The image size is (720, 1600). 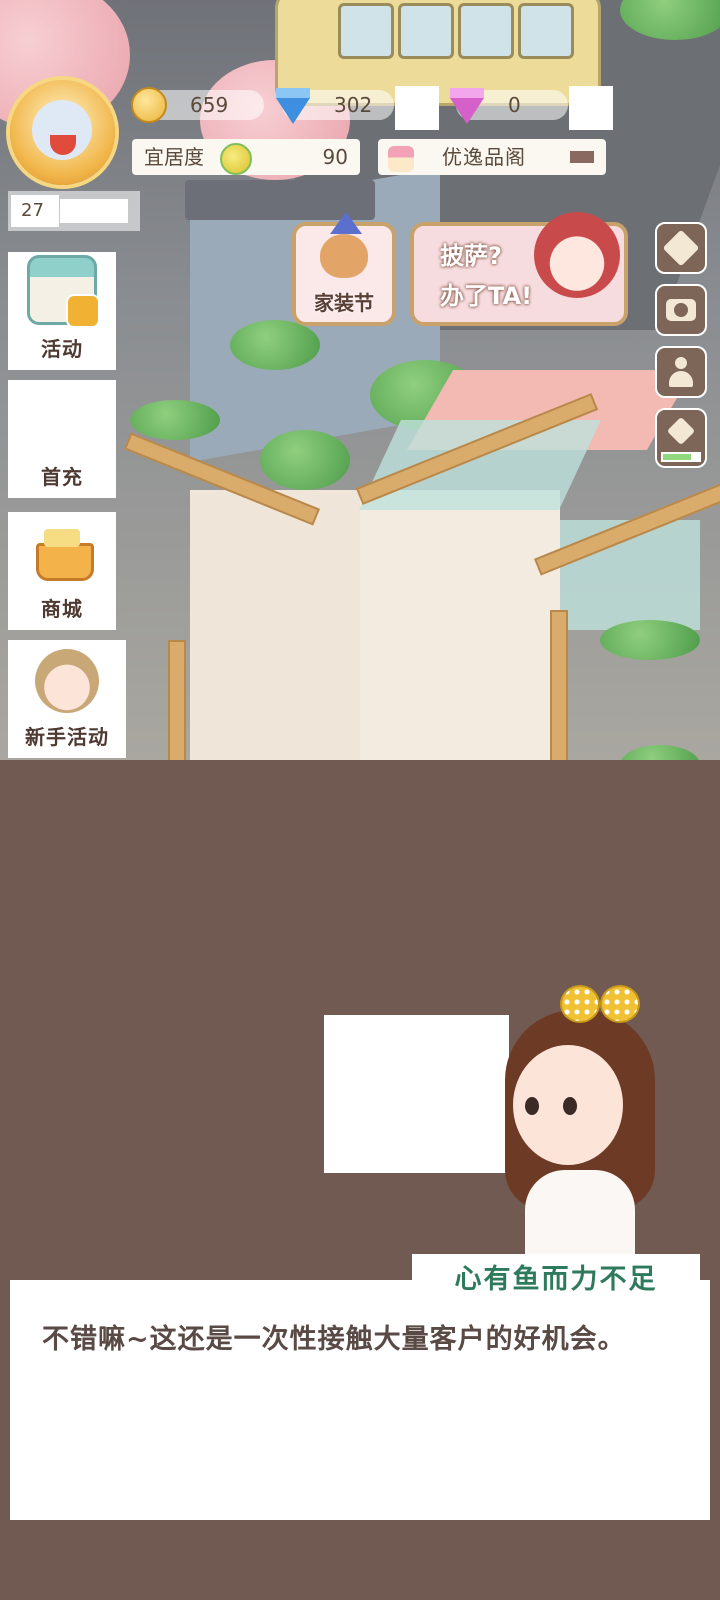 What do you see at coordinates (556, 1279) in the screenshot?
I see `speaker-name: 心有鱼而力不足` at bounding box center [556, 1279].